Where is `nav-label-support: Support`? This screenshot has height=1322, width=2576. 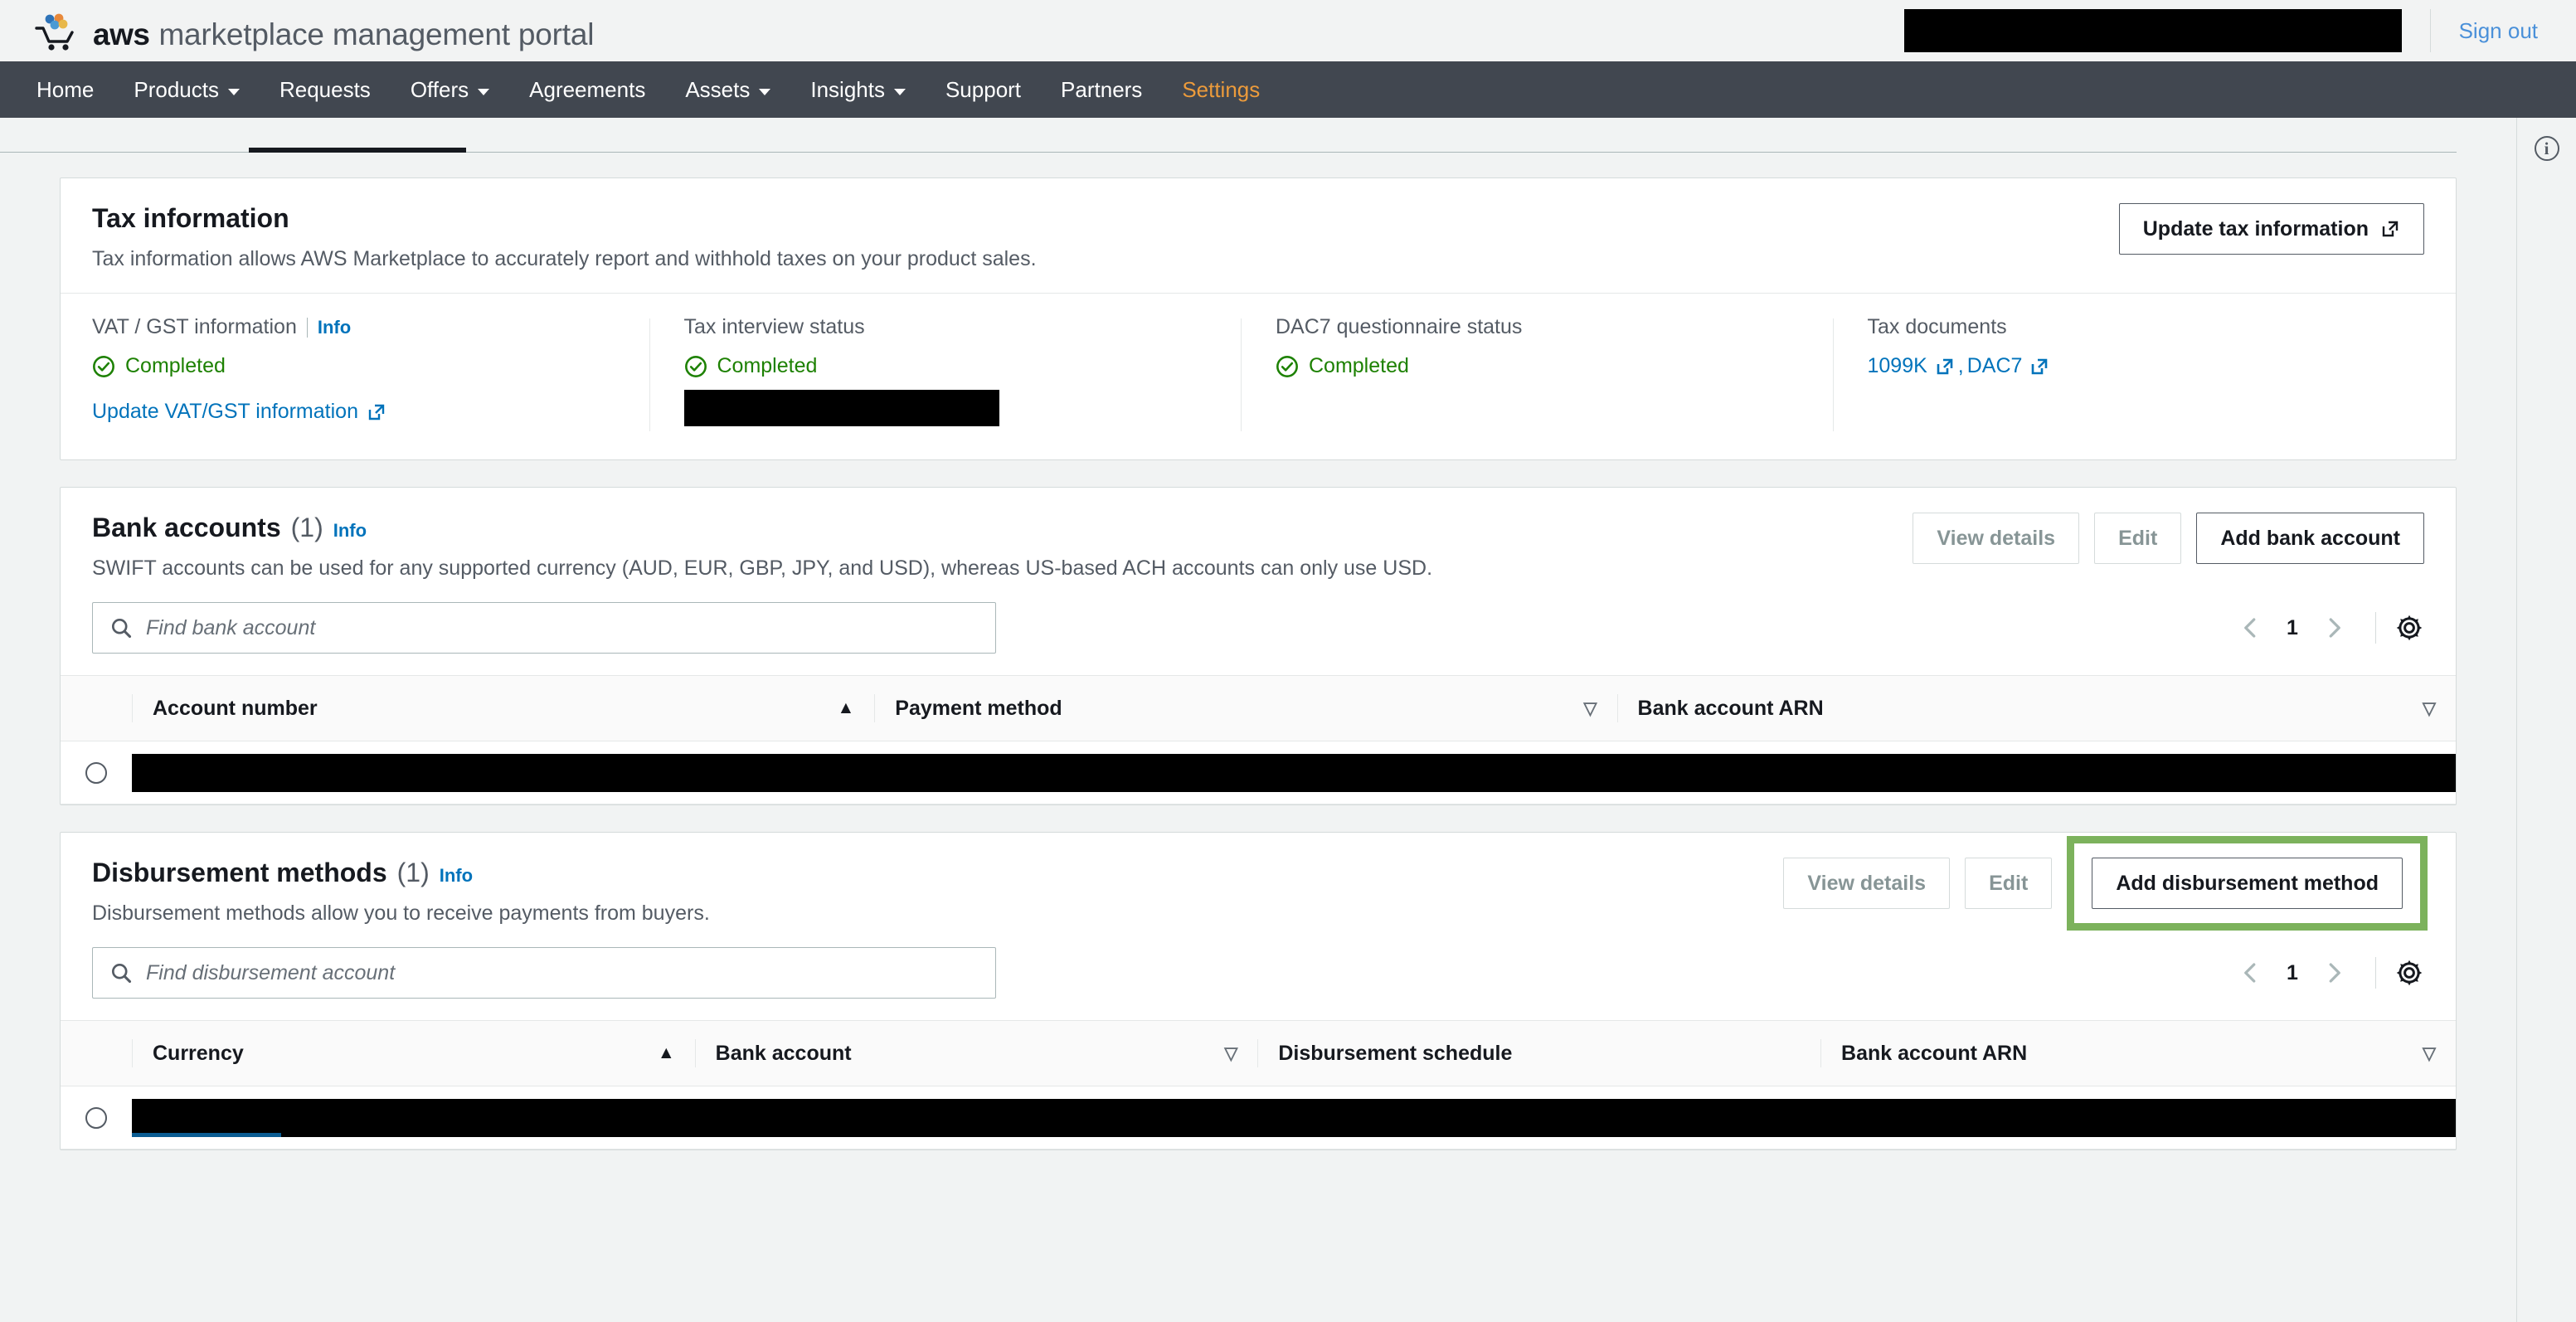 nav-label-support: Support is located at coordinates (984, 89).